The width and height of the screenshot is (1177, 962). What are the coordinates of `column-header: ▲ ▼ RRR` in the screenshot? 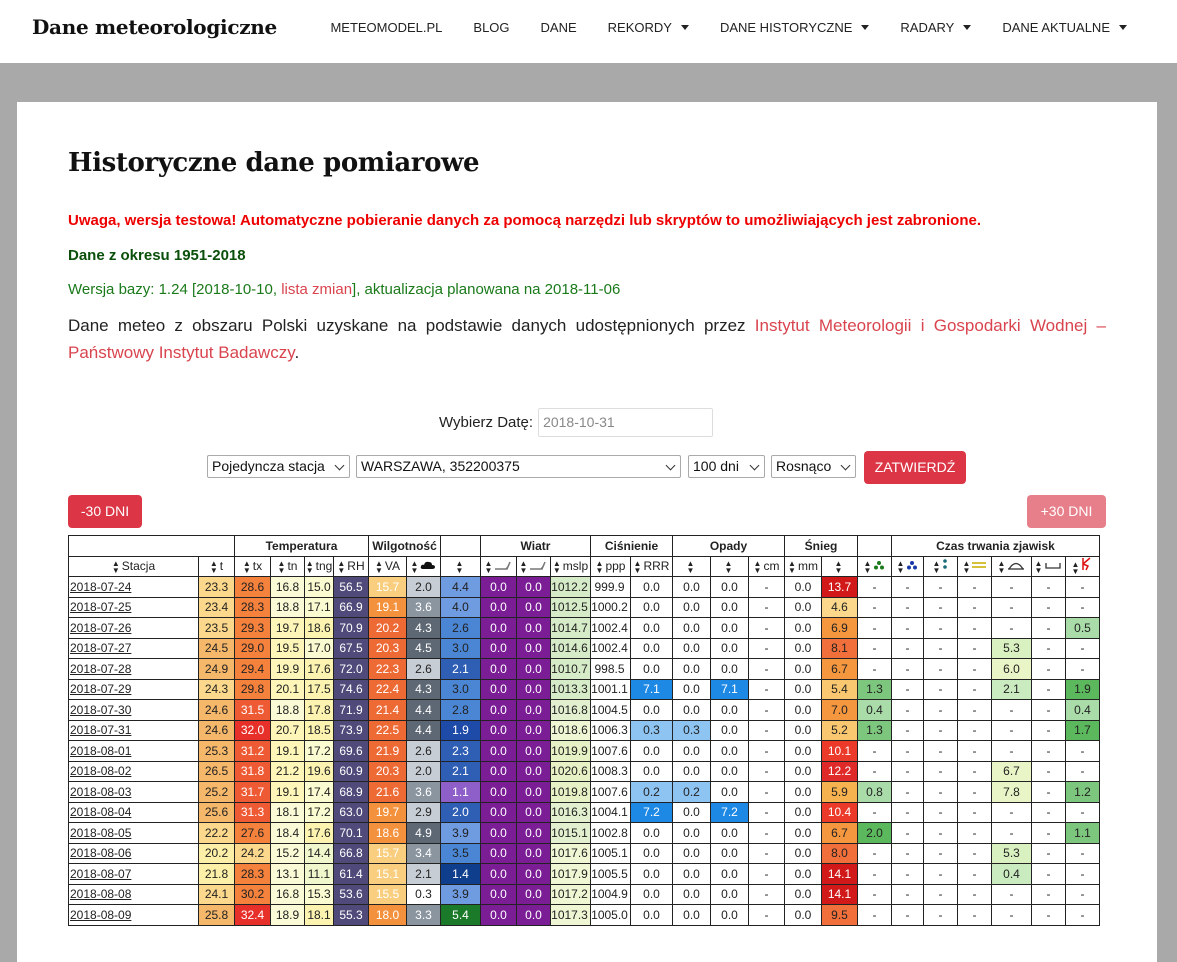 It's located at (651, 566).